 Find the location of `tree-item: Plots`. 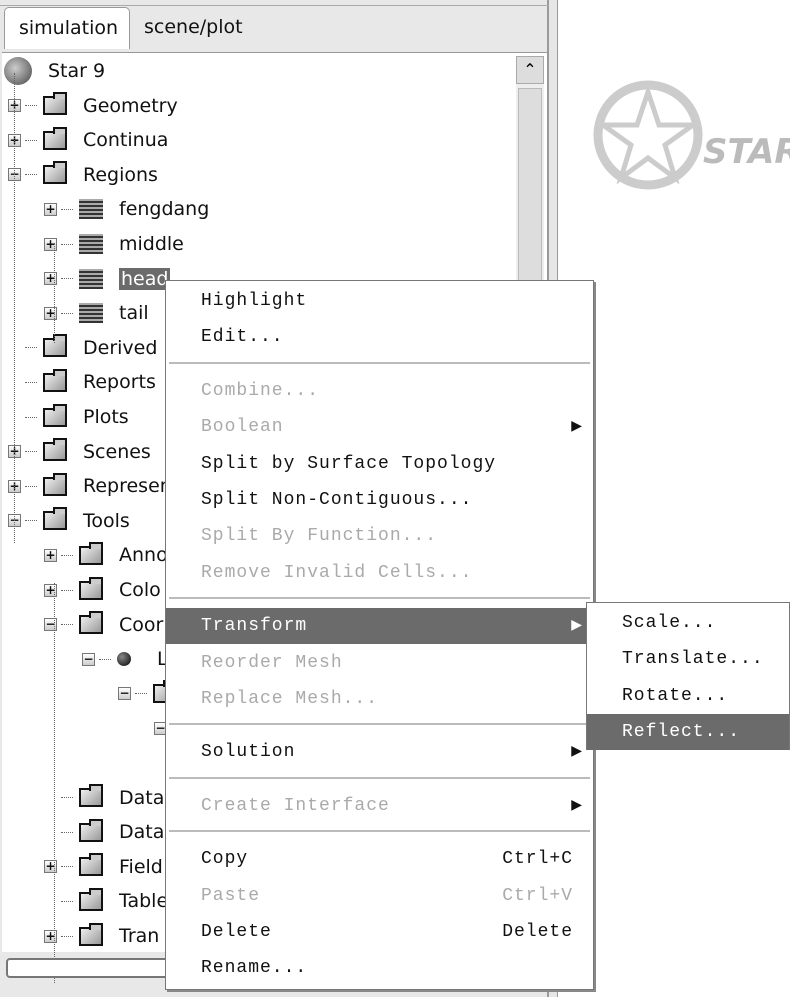

tree-item: Plots is located at coordinates (68, 417).